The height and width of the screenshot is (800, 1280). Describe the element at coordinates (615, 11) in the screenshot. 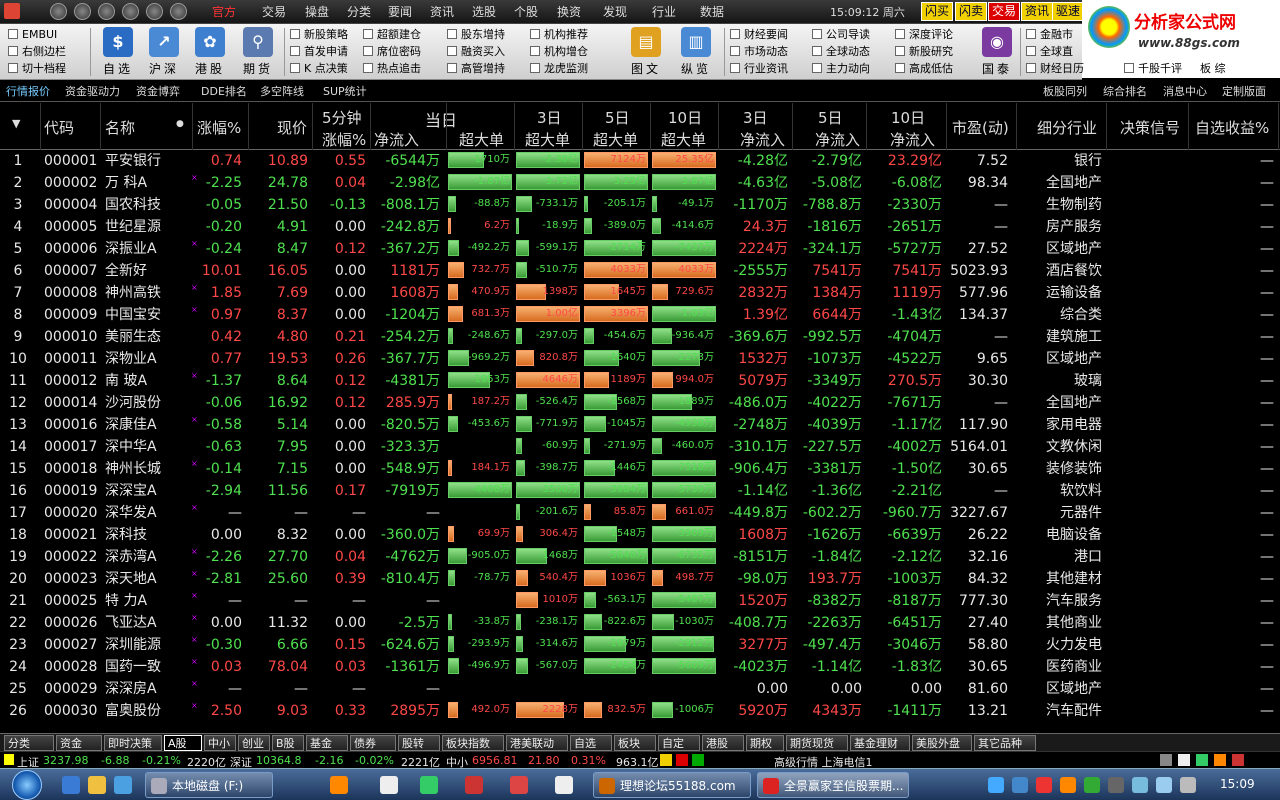

I see `menu-item-9: 发现` at that location.